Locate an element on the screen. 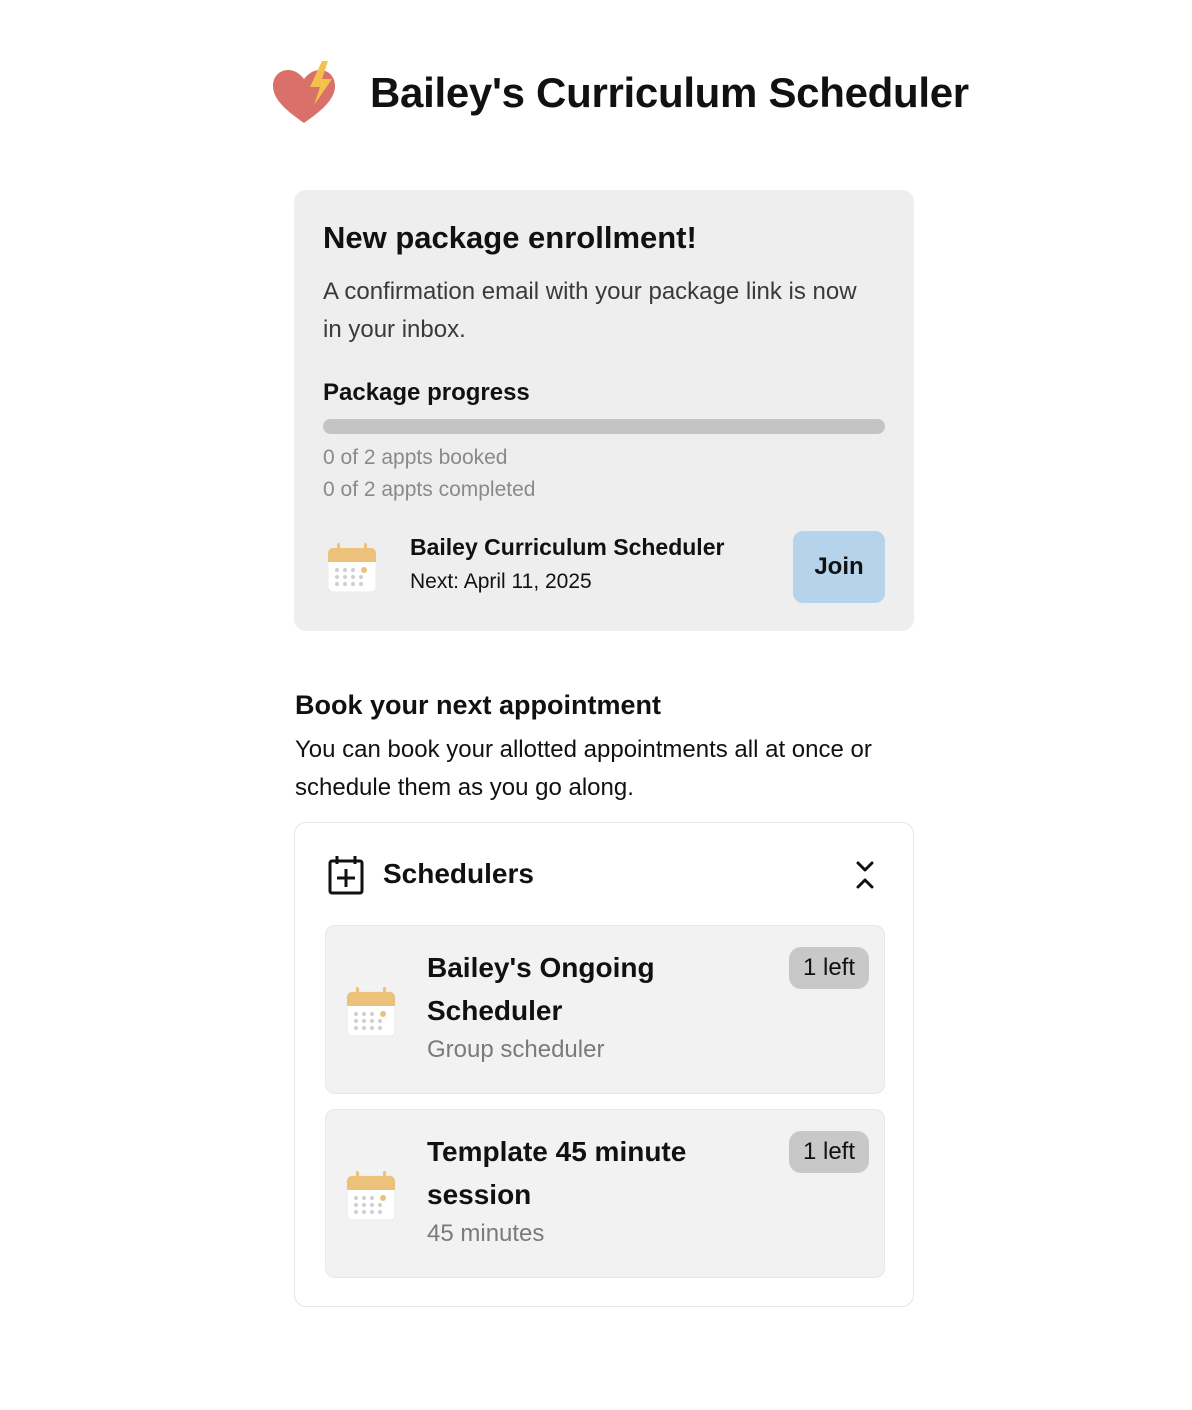  booking-title: Book your next appointment is located at coordinates (478, 705).